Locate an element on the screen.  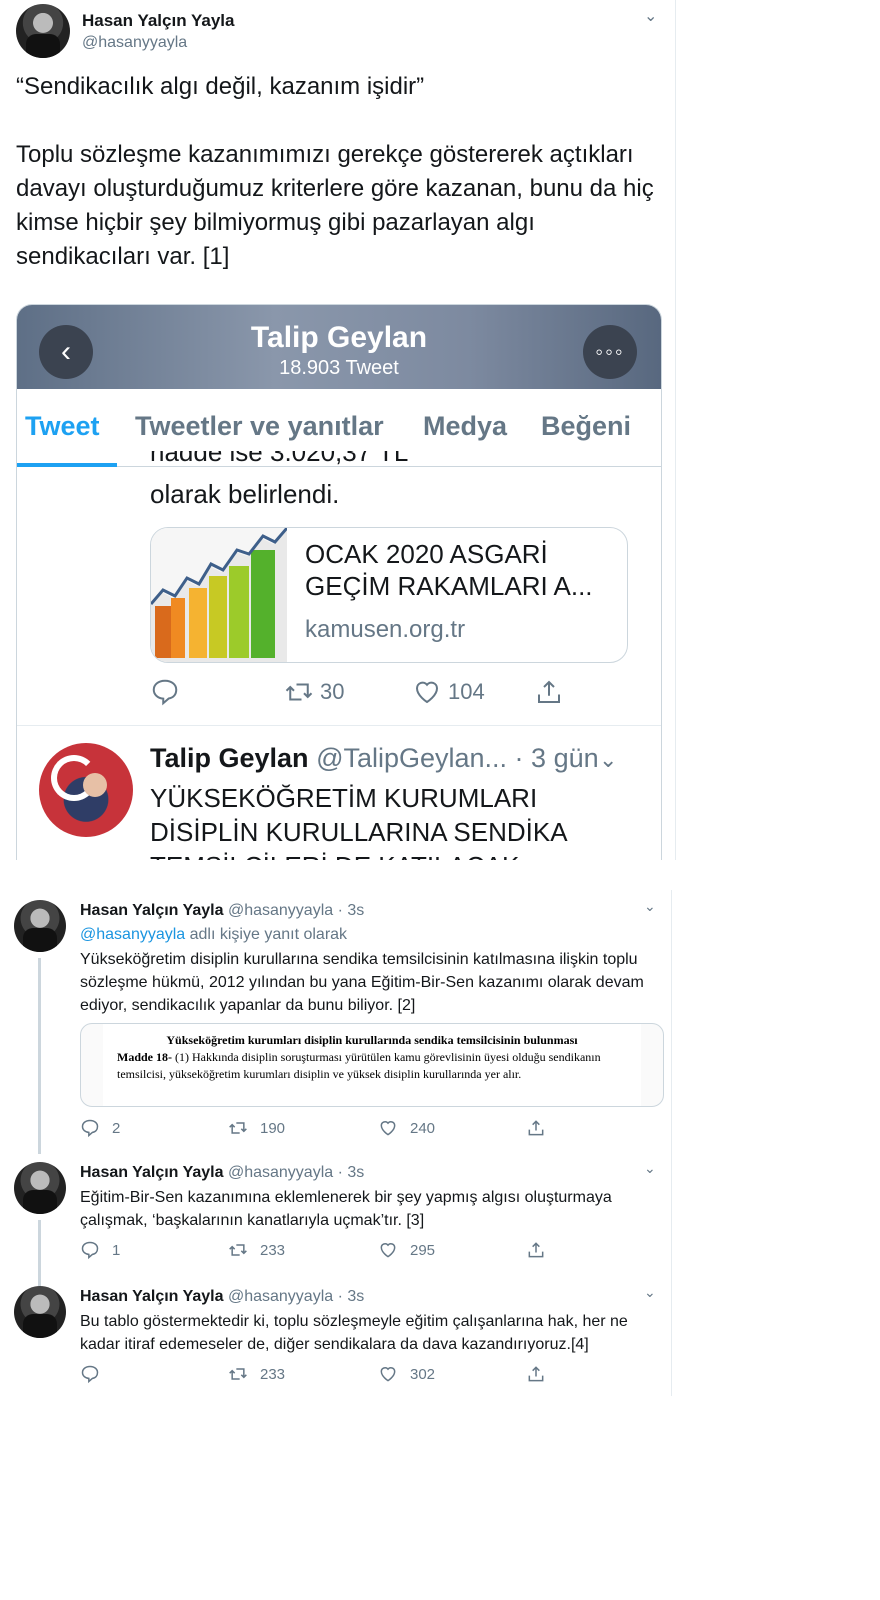
like-count: 240 is located at coordinates (423, 1128).